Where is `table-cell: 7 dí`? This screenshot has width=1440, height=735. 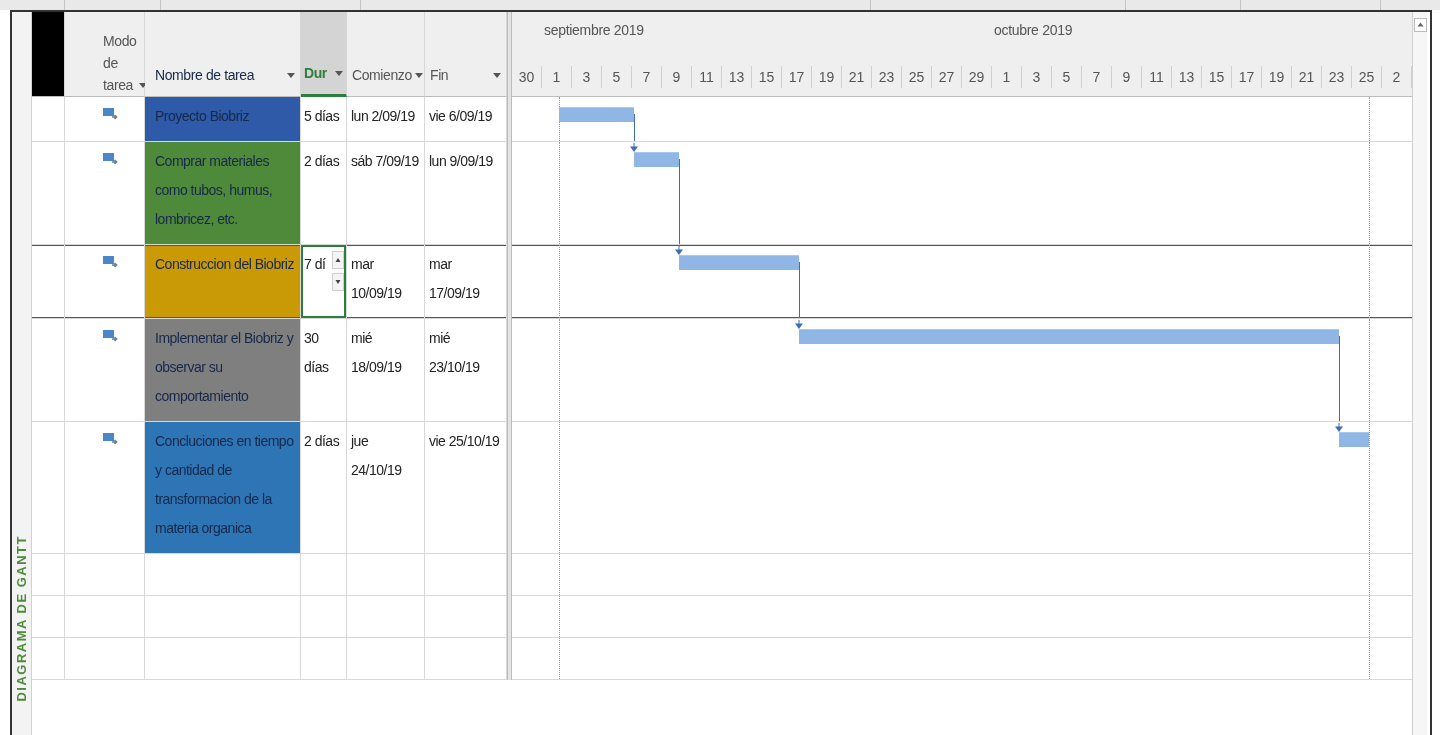 table-cell: 7 dí is located at coordinates (324, 282).